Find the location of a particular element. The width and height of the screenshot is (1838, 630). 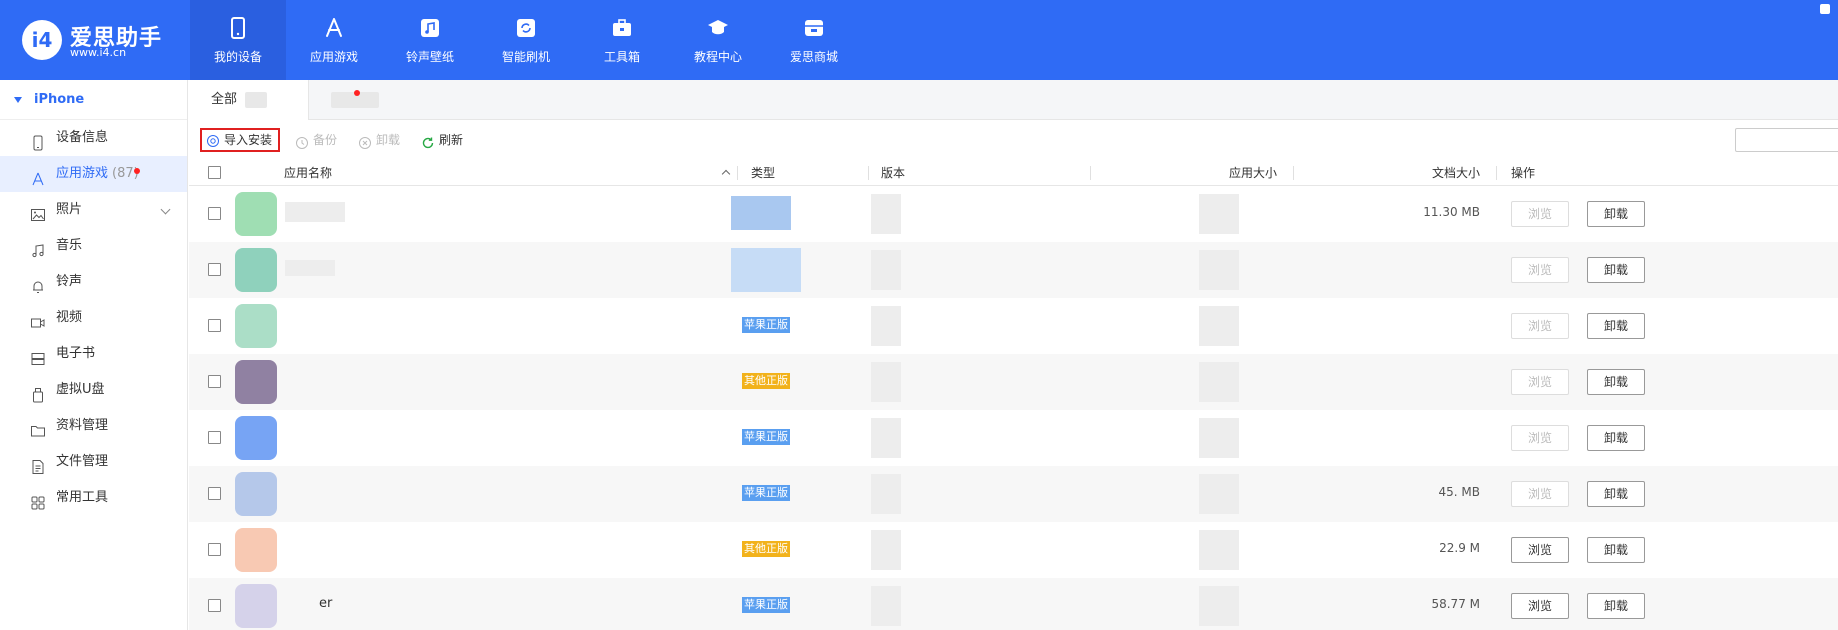

sidebar-item-apps: 应用游戏 (87) is located at coordinates (93, 174).